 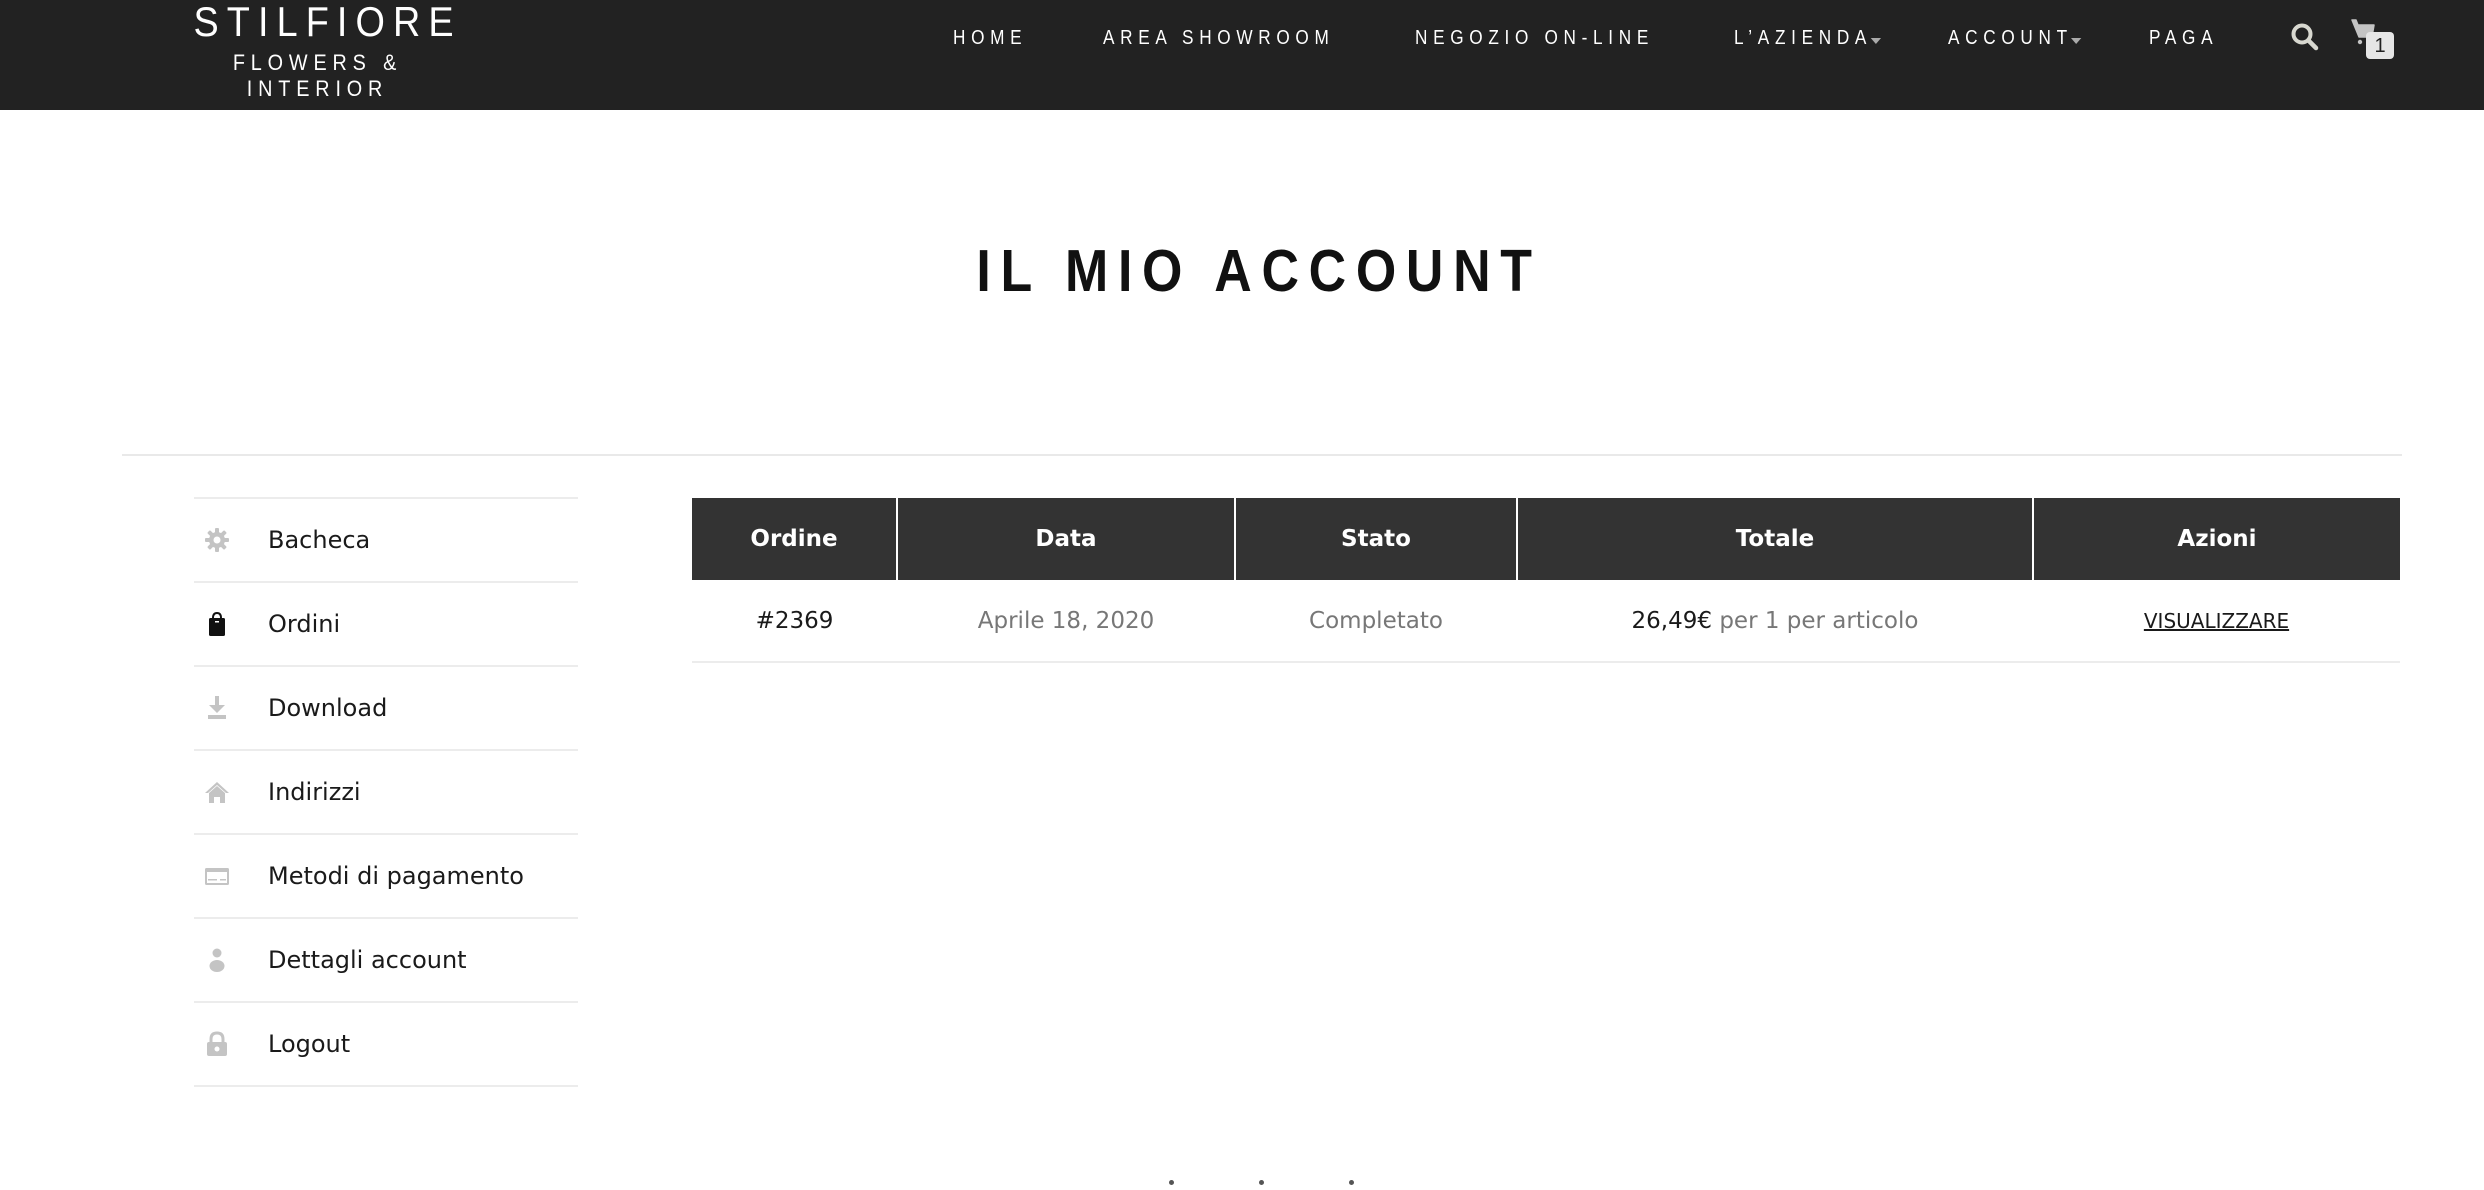 What do you see at coordinates (324, 22) in the screenshot?
I see `logo-title: STILFIORE` at bounding box center [324, 22].